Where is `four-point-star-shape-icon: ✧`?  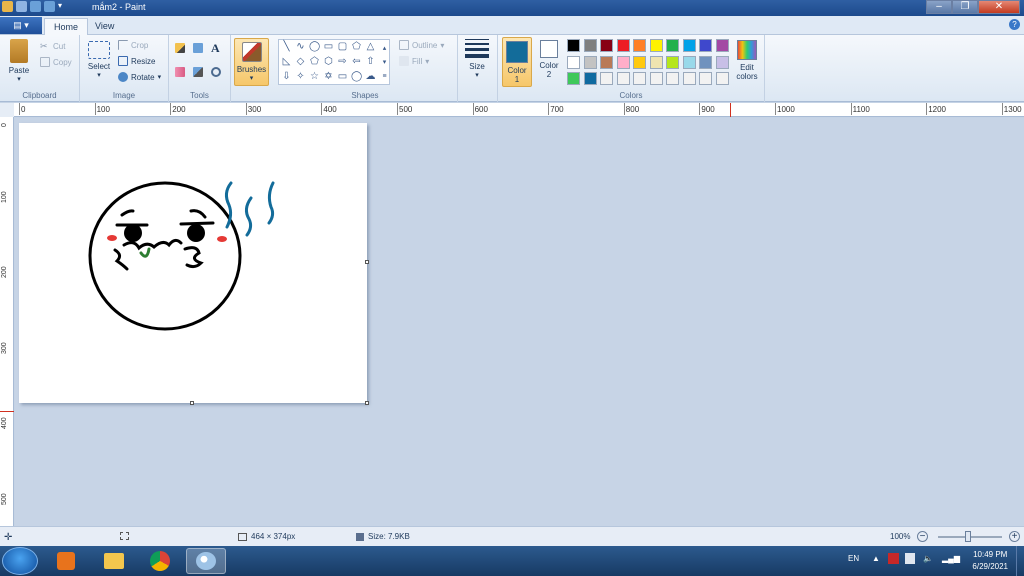 four-point-star-shape-icon: ✧ is located at coordinates (300, 76).